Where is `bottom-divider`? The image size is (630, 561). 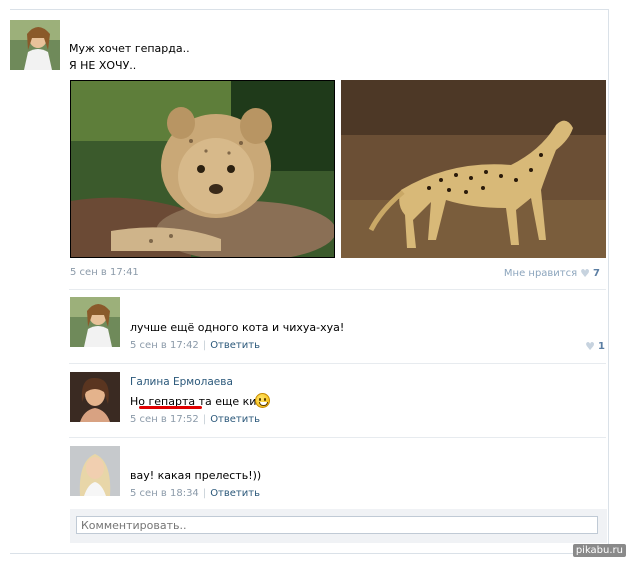
bottom-divider is located at coordinates (309, 553).